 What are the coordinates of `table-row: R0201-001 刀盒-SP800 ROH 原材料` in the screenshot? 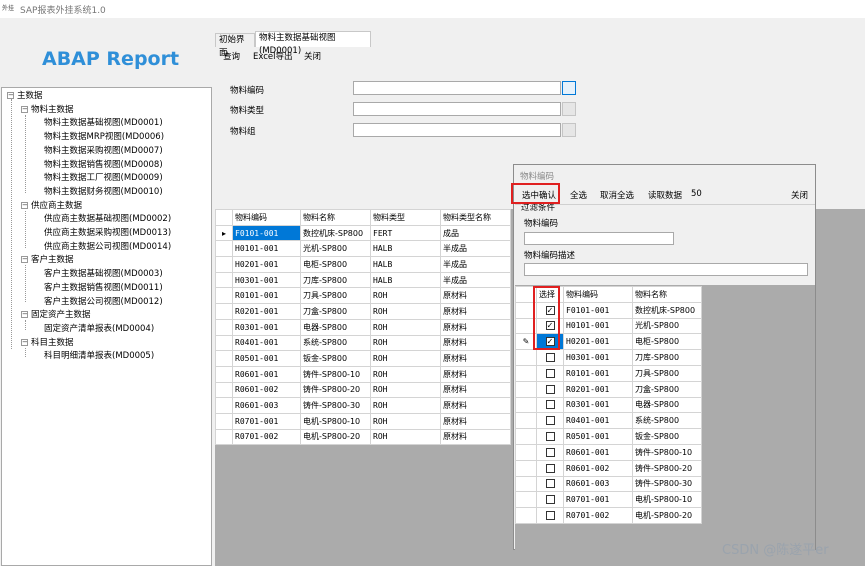 It's located at (363, 311).